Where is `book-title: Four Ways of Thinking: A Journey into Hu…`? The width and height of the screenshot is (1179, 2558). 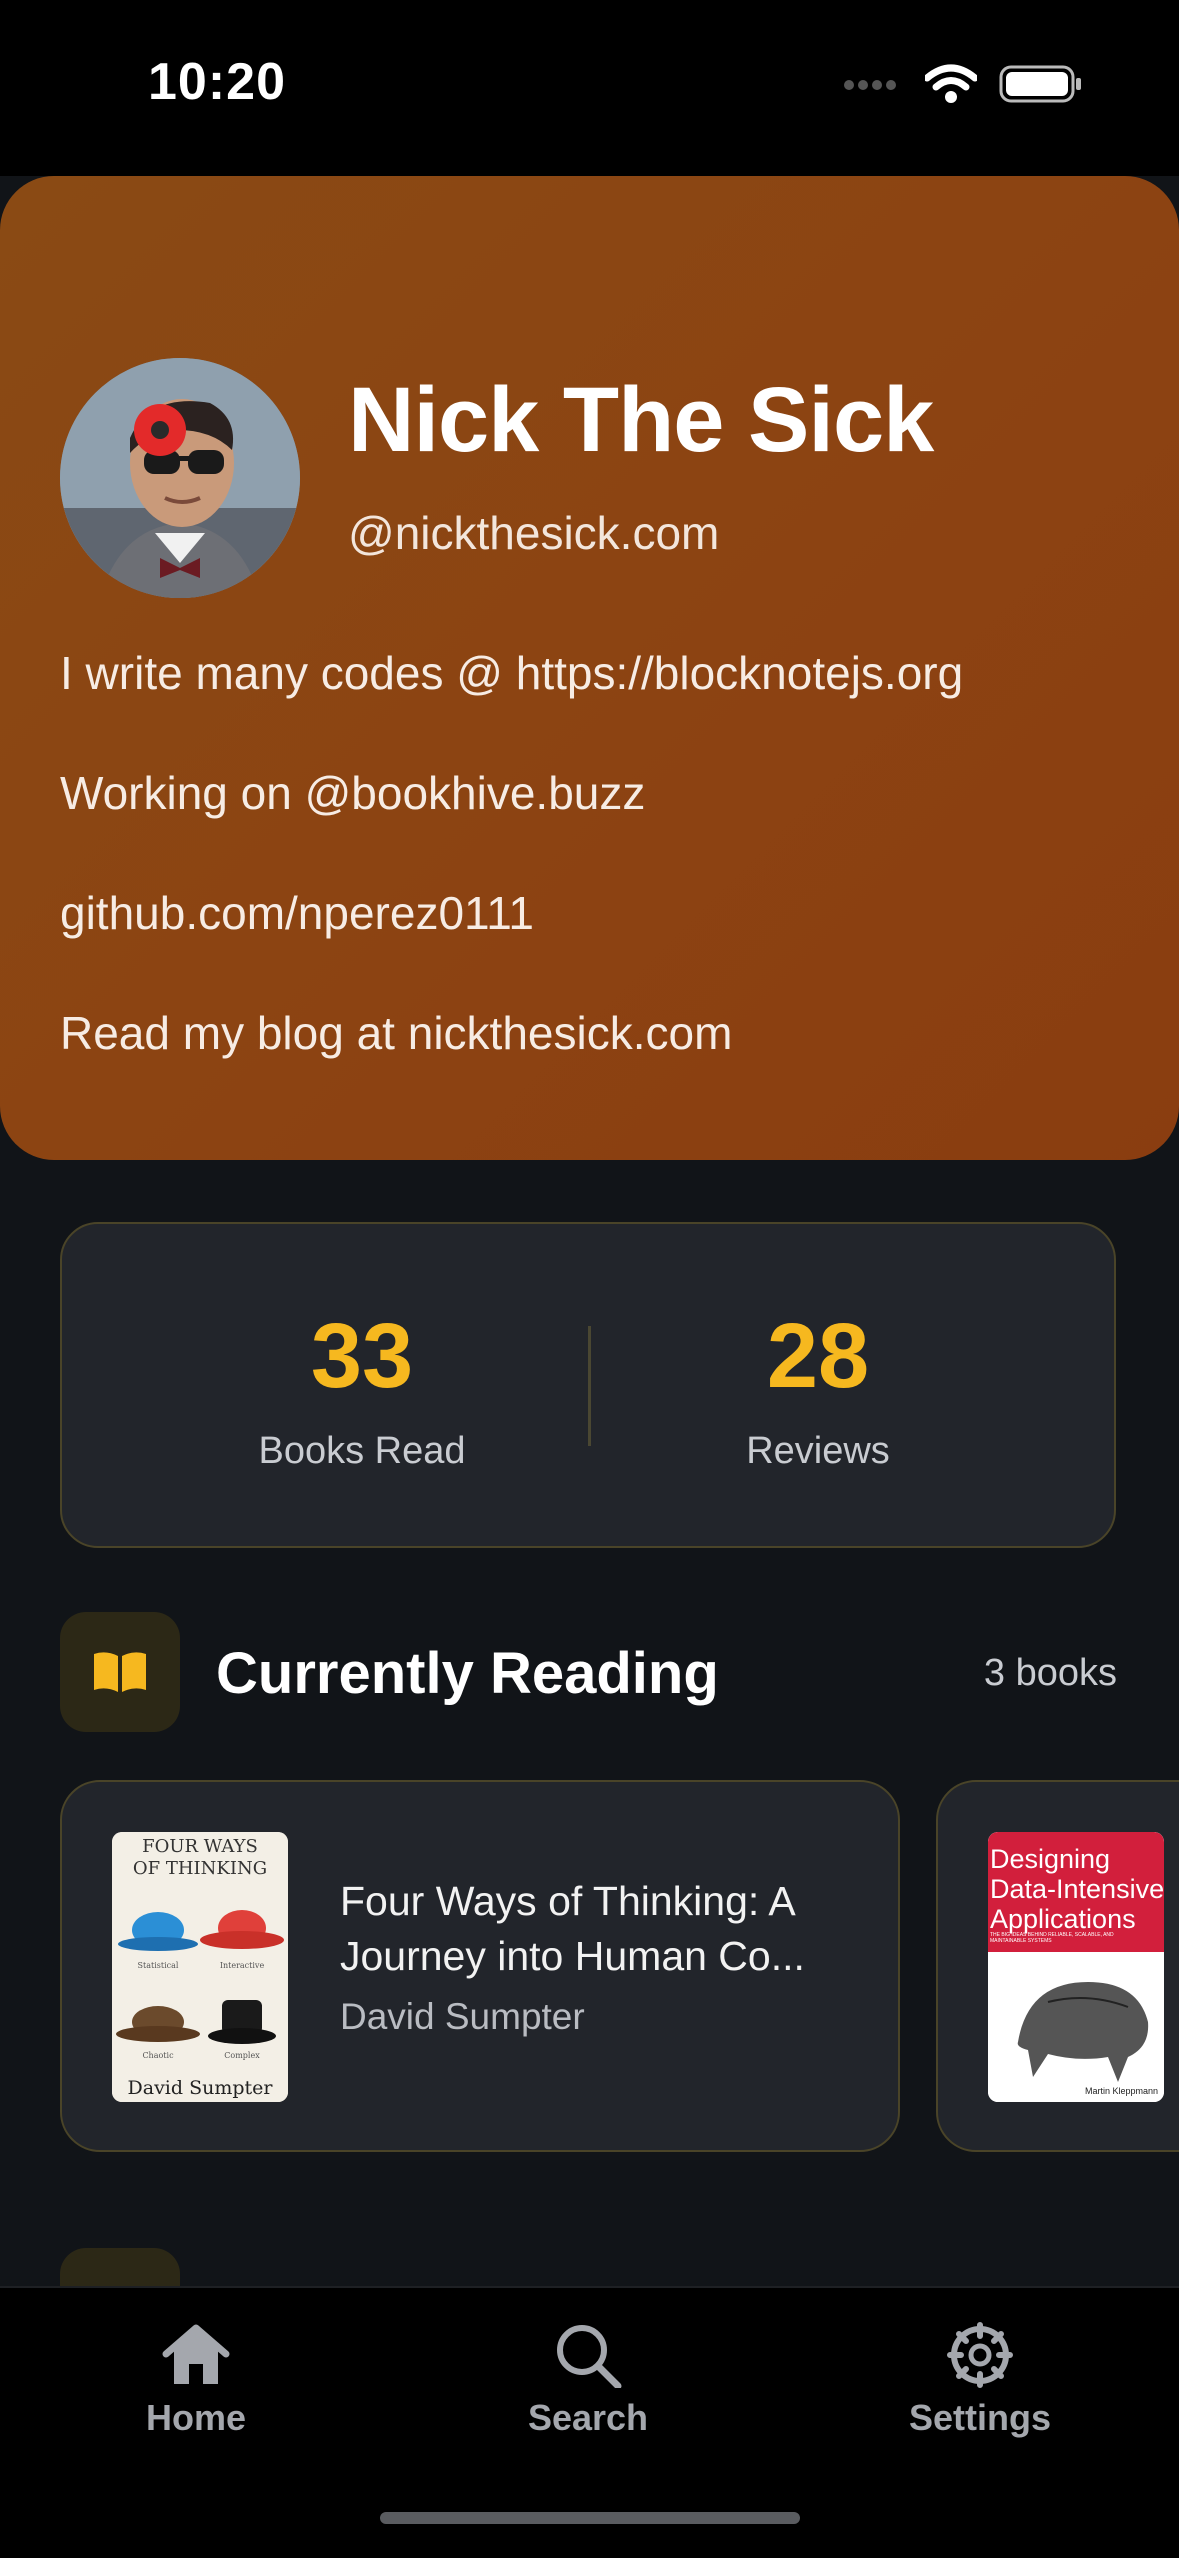
book-title: Four Ways of Thinking: A Journey into Hu… is located at coordinates (572, 1928).